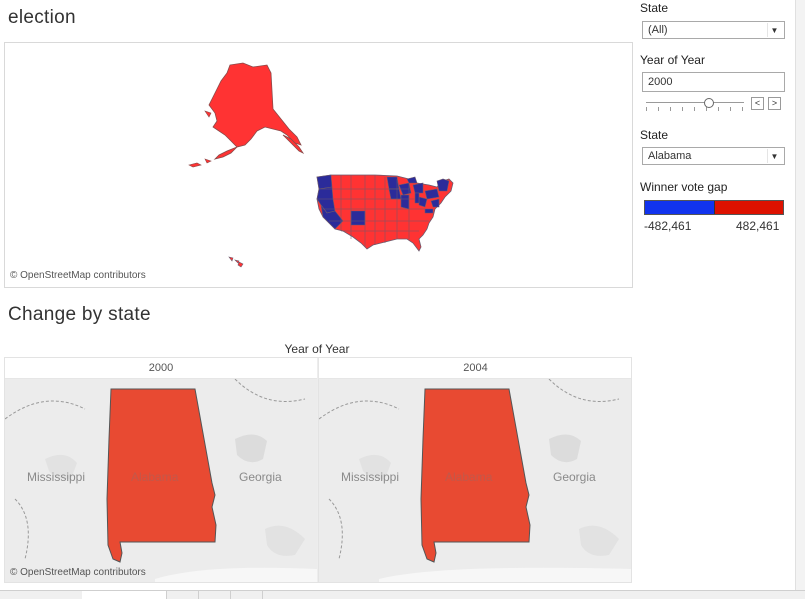 This screenshot has height=599, width=805. Describe the element at coordinates (236, 262) in the screenshot. I see `hawaii-shape` at that location.